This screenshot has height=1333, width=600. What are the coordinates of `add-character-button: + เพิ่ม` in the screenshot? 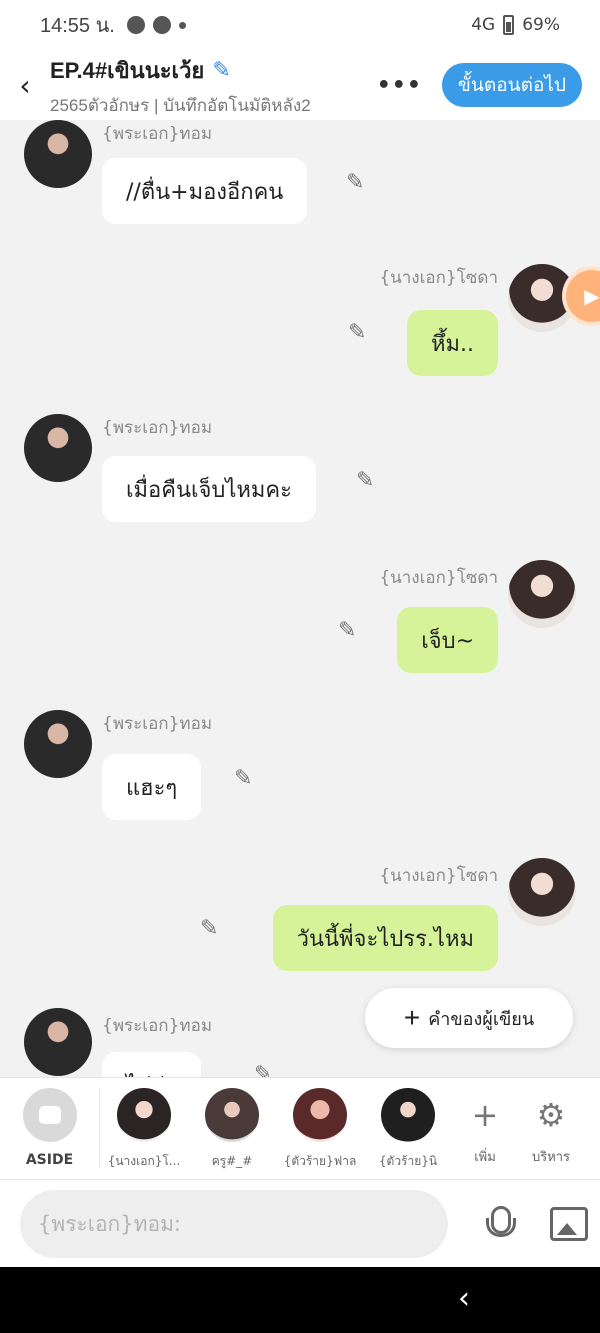 It's located at (485, 1127).